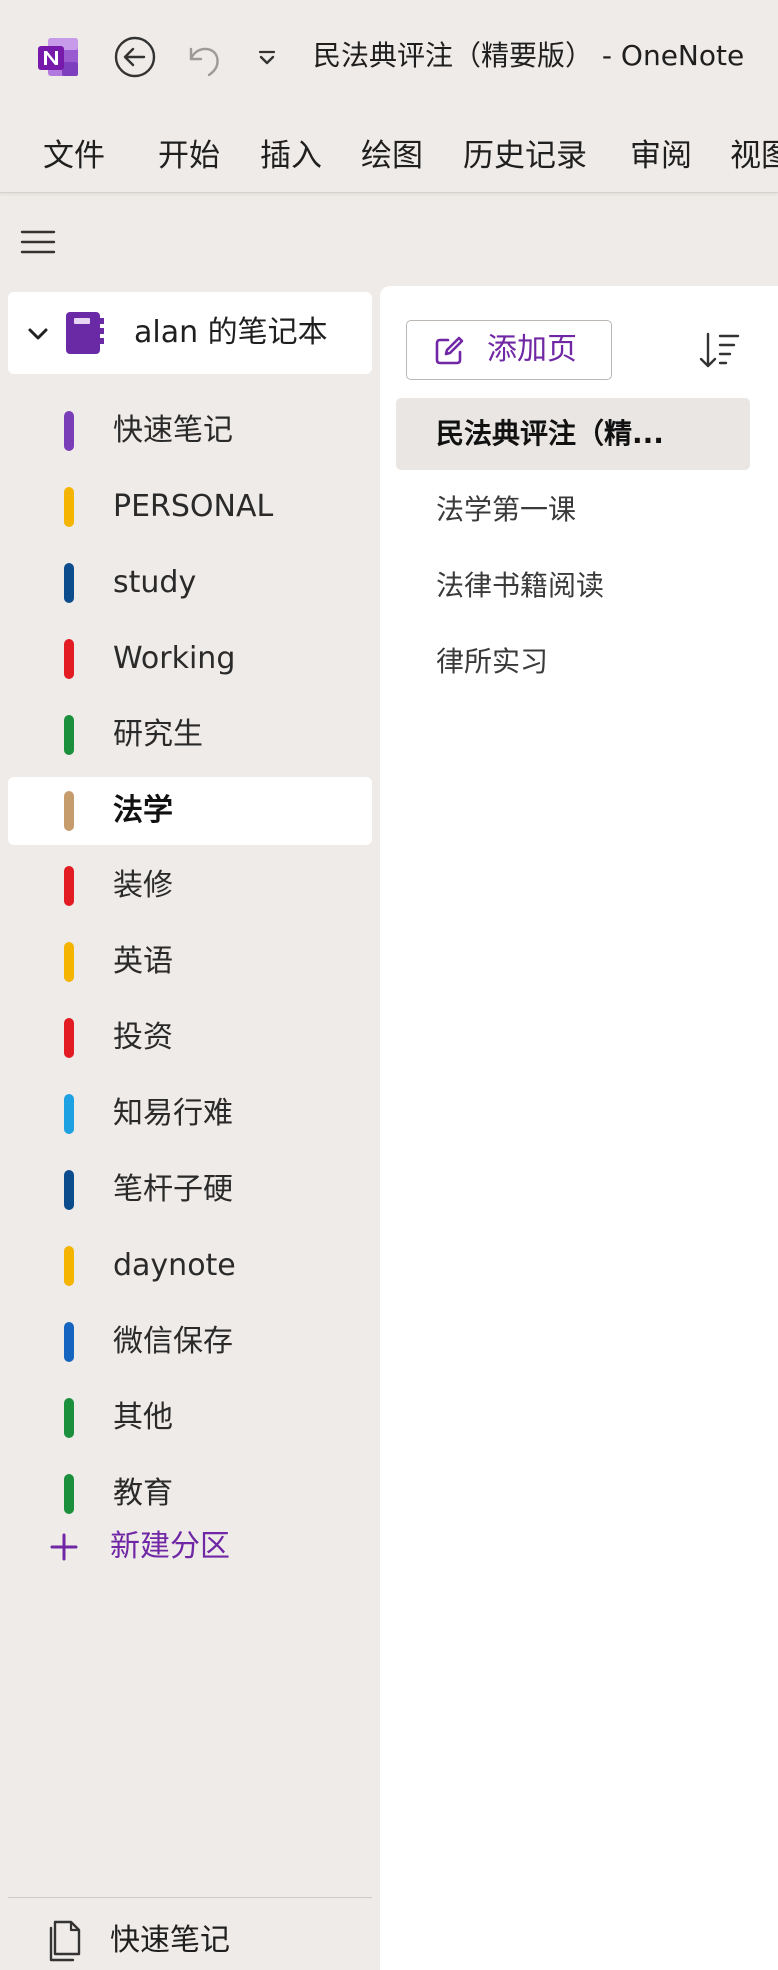  I want to click on section-item: 法学, so click(190, 811).